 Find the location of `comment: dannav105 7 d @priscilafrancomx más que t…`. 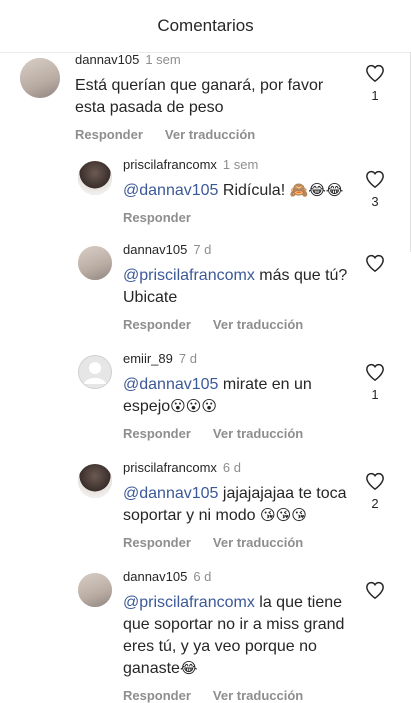

comment: dannav105 7 d @priscilafrancomx más que t… is located at coordinates (205, 290).